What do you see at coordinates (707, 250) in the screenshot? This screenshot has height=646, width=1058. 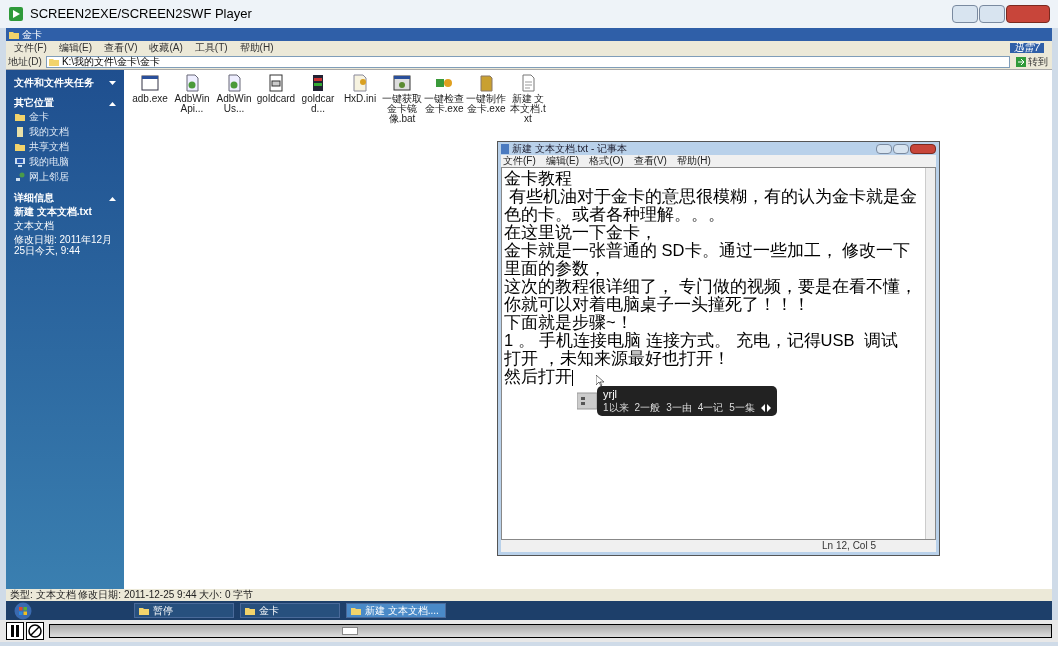 I see `text-line: 金卡就是一张普通的 SD卡。通过一些加工， 修改一下` at bounding box center [707, 250].